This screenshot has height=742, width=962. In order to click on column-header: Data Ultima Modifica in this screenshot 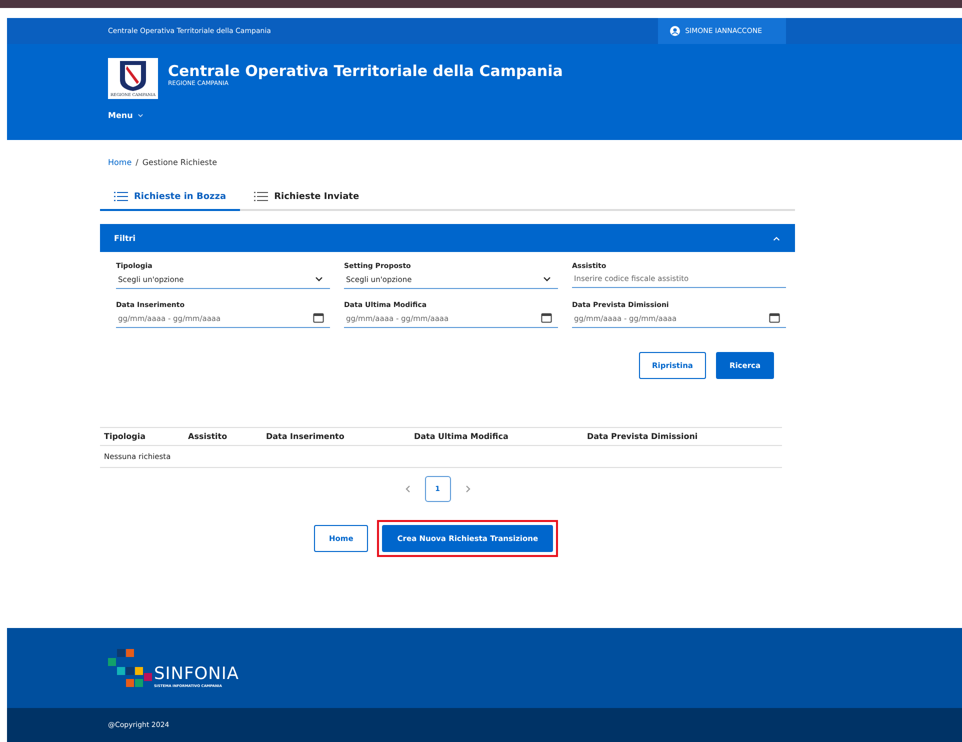, I will do `click(462, 436)`.